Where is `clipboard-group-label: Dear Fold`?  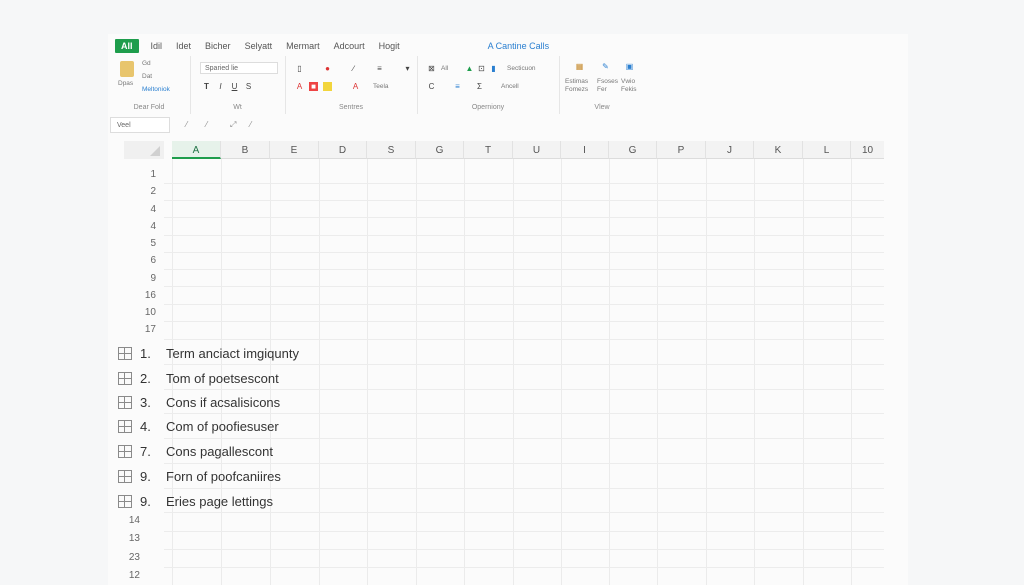
clipboard-group-label: Dear Fold is located at coordinates (149, 107).